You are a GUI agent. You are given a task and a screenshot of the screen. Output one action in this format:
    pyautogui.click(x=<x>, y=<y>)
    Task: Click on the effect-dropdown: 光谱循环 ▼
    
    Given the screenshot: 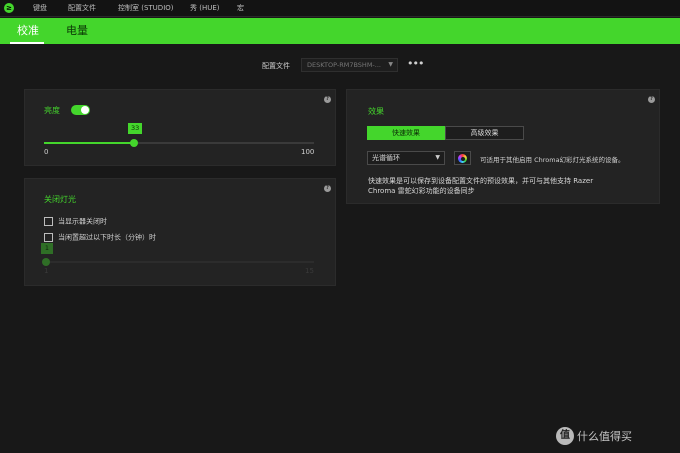 What is the action you would take?
    pyautogui.click(x=406, y=158)
    